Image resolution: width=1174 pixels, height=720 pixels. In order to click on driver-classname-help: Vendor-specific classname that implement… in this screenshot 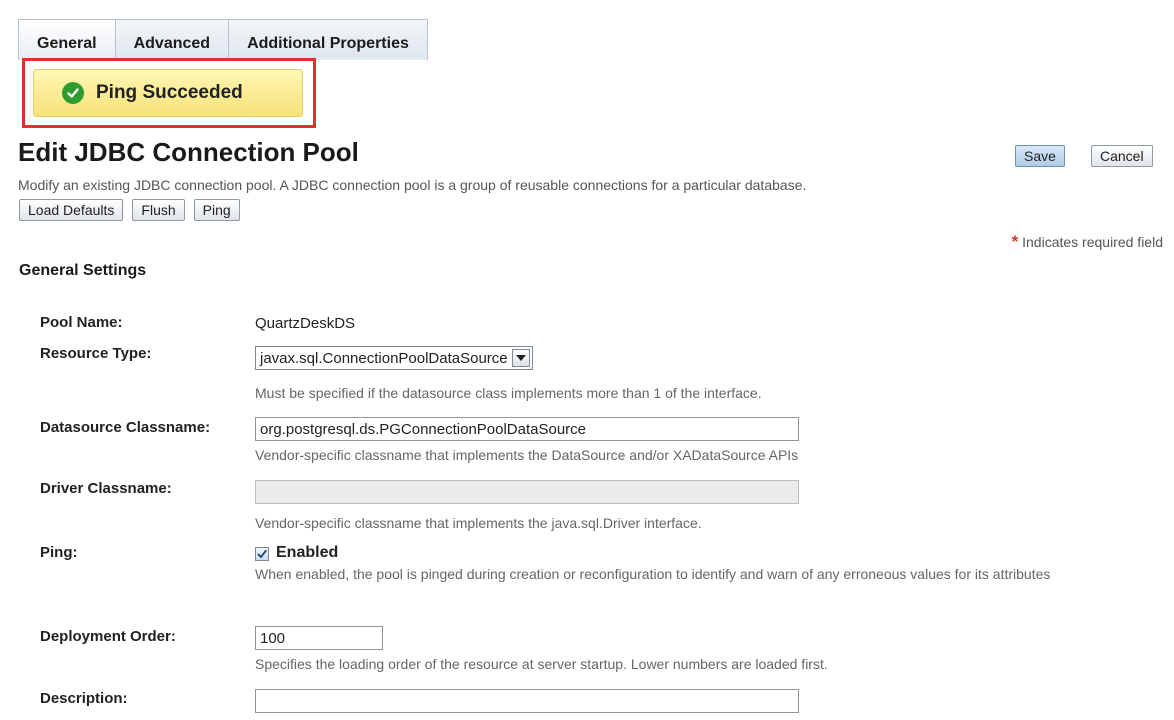, I will do `click(478, 523)`.